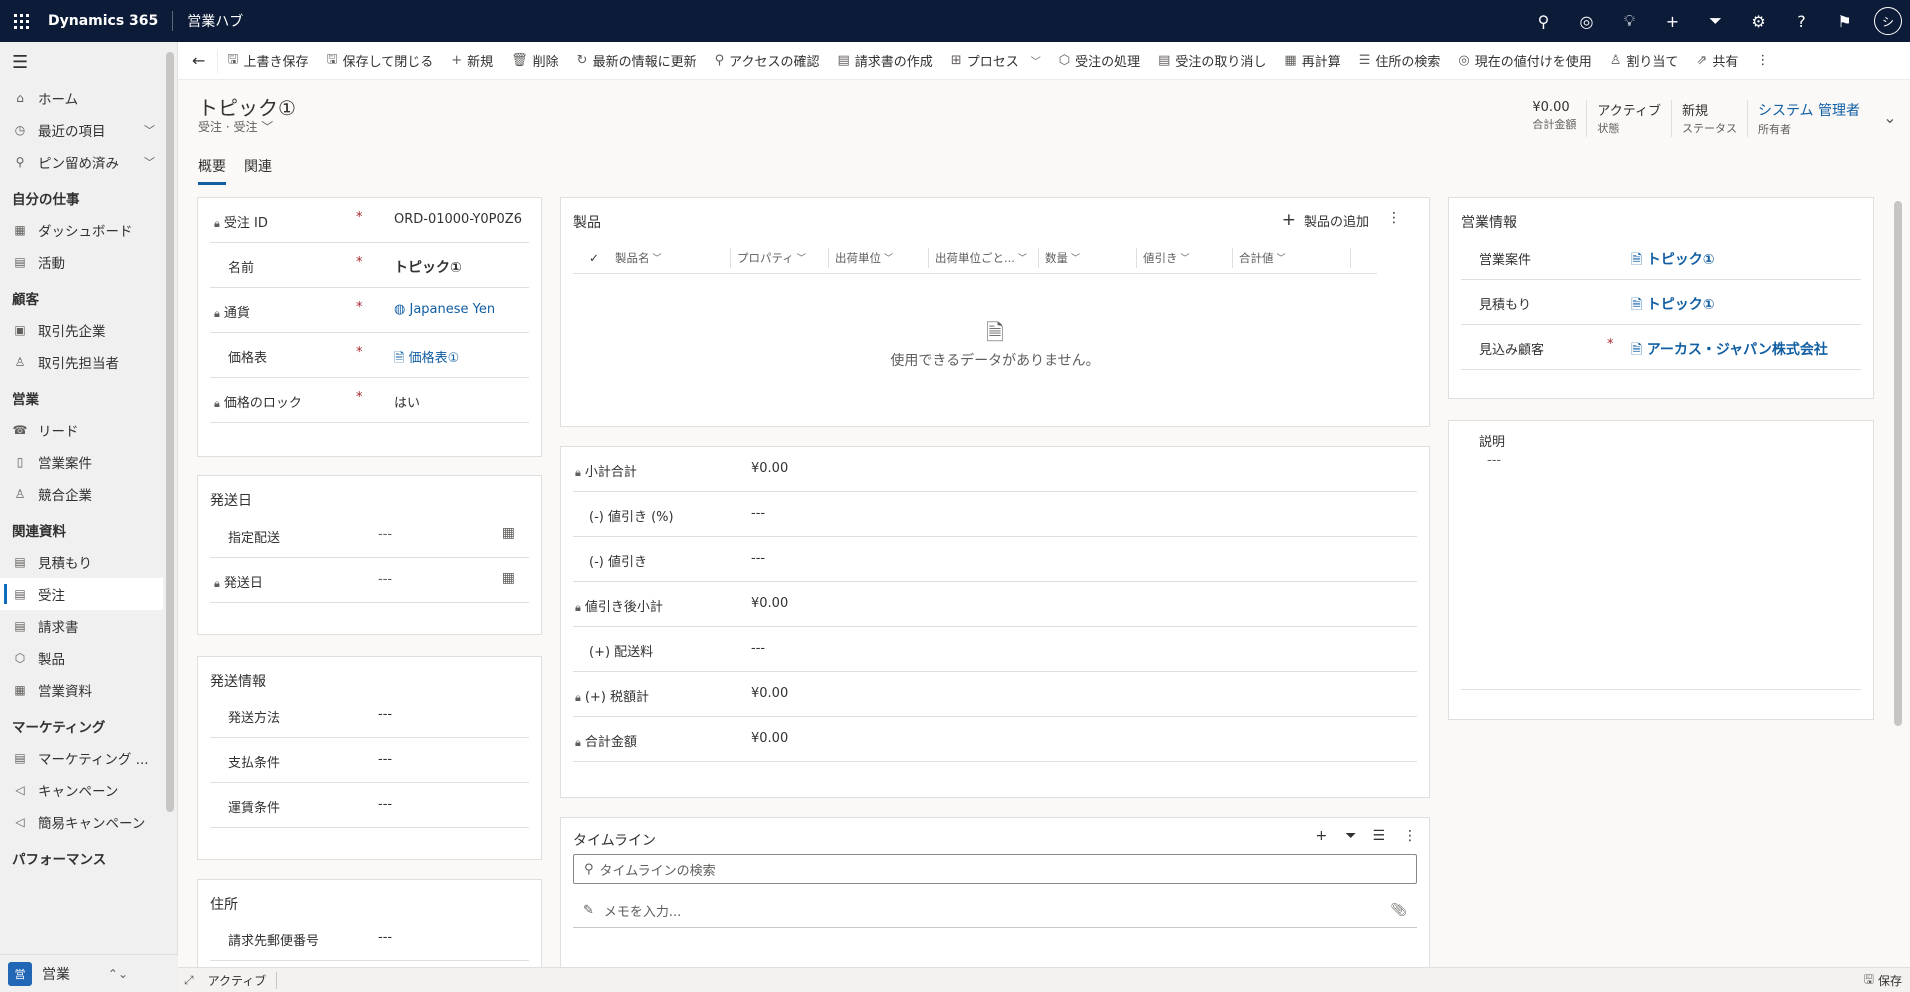 The height and width of the screenshot is (992, 1910). I want to click on sidebar-item: ▤ 活動, so click(88, 262).